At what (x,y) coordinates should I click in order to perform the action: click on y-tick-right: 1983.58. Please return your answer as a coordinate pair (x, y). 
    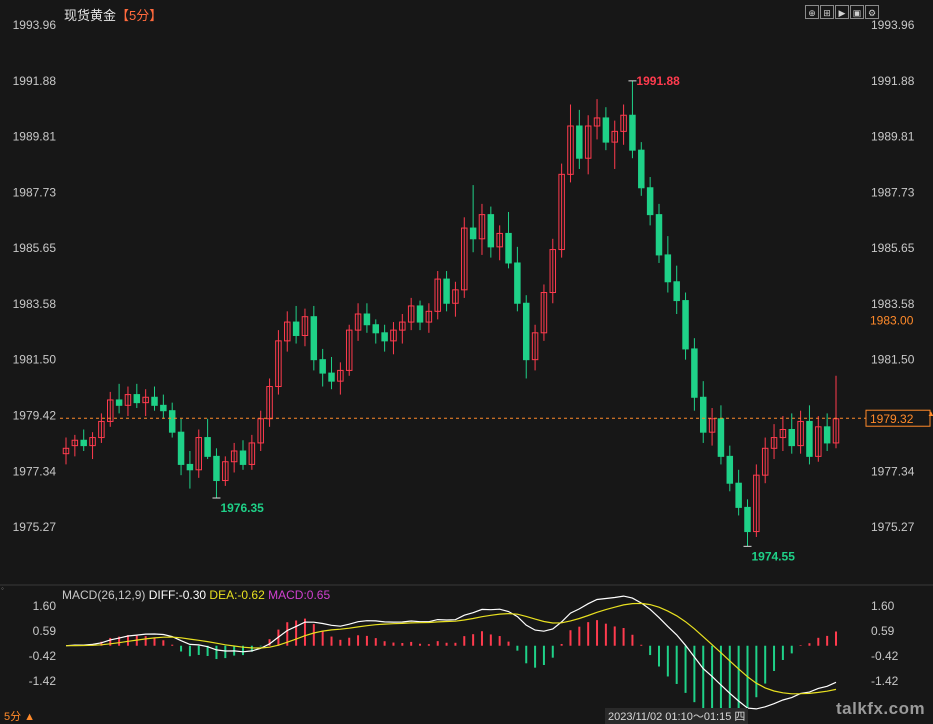
    Looking at the image, I should click on (893, 304).